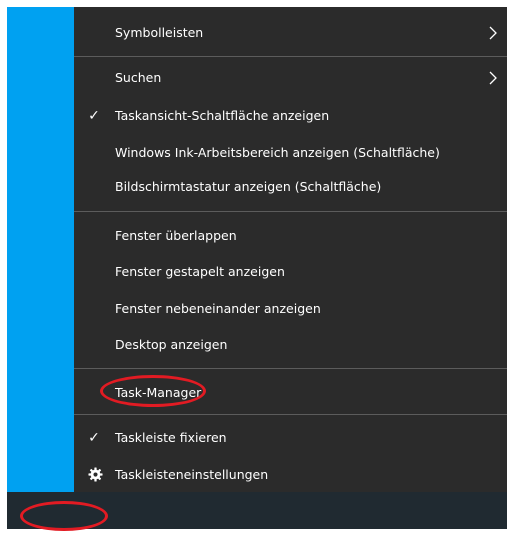 This screenshot has height=533, width=510. What do you see at coordinates (290, 33) in the screenshot?
I see `menu-item-toolbars: Symbolleisten` at bounding box center [290, 33].